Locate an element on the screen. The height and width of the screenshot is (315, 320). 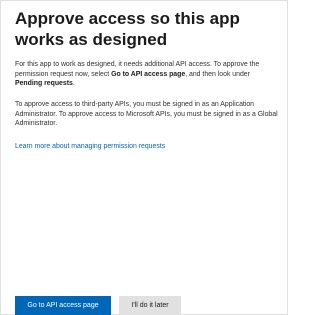
instructions-text-middle: , and then look under is located at coordinates (217, 74).